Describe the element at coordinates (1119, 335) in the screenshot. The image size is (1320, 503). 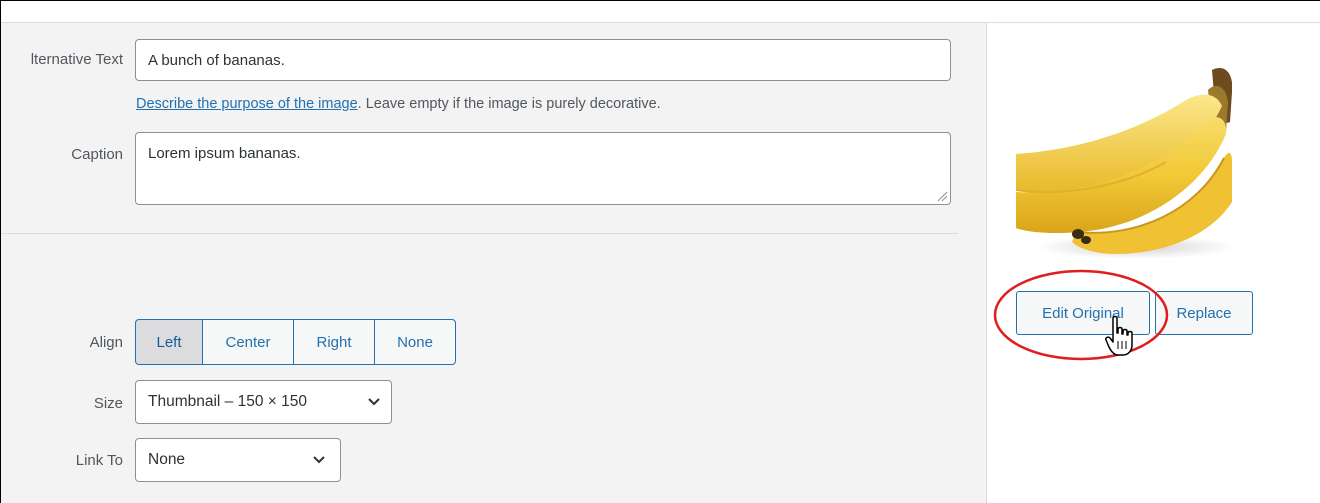
I see `hand-pointer-icon` at that location.